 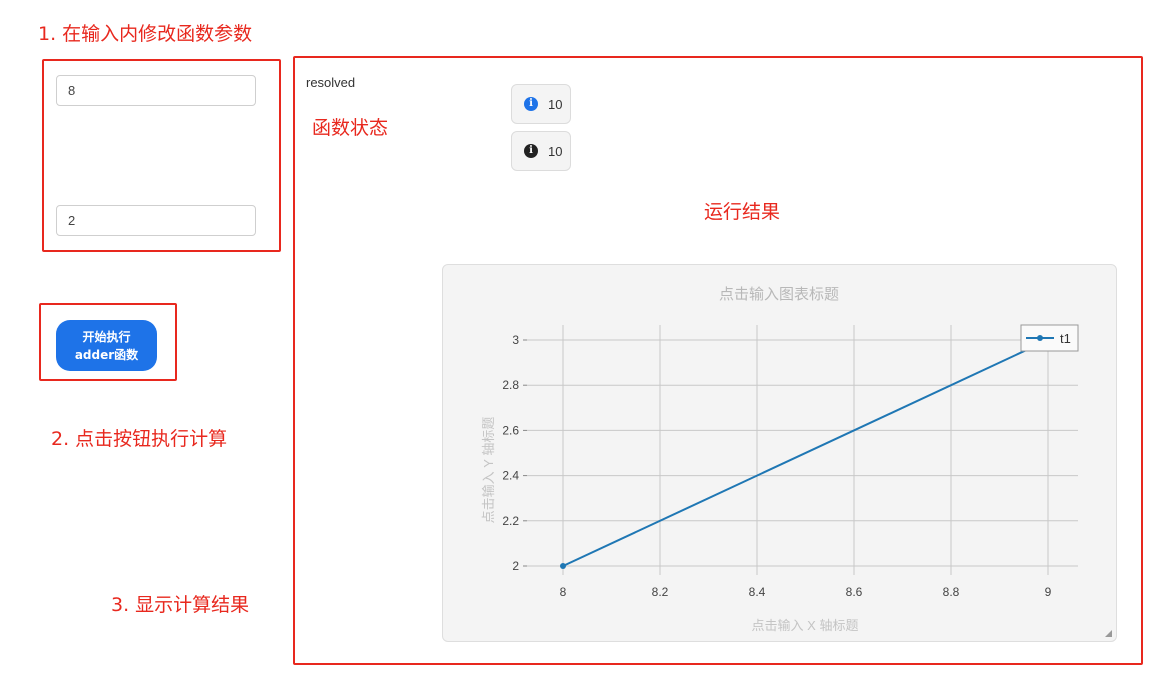 What do you see at coordinates (805, 453) in the screenshot?
I see `series-line-t1` at bounding box center [805, 453].